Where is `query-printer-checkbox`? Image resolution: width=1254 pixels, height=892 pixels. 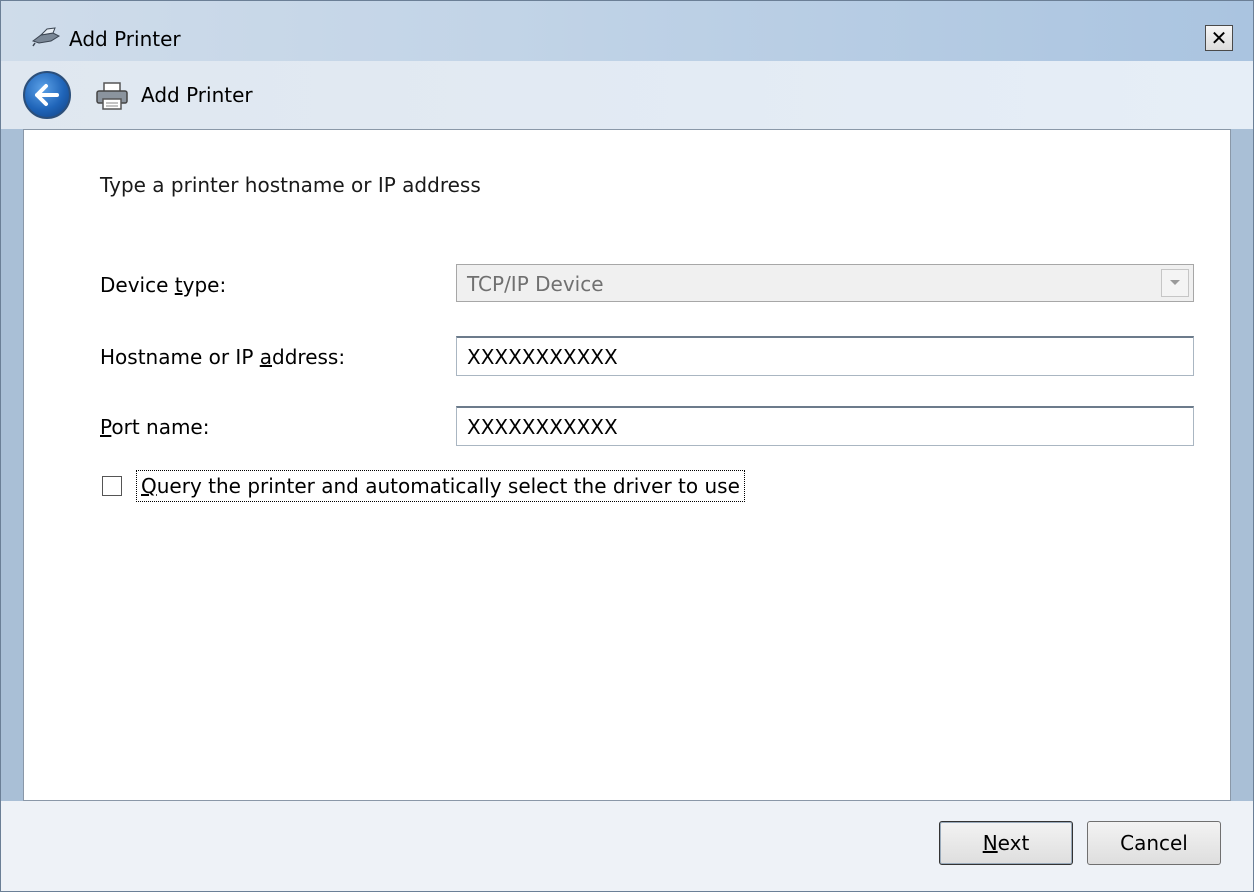
query-printer-checkbox is located at coordinates (112, 486).